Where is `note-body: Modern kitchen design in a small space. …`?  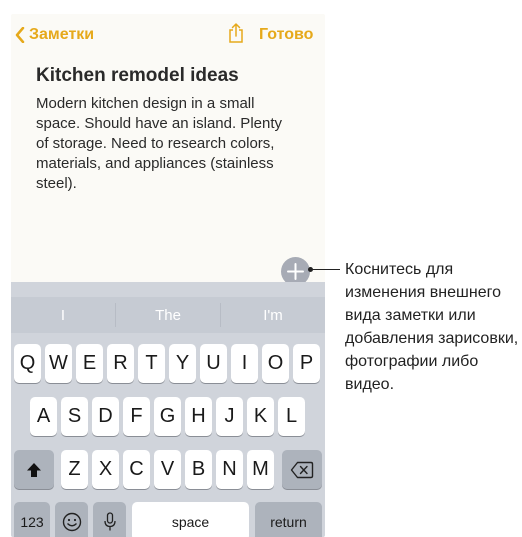 note-body: Modern kitchen design in a small space. … is located at coordinates (167, 144).